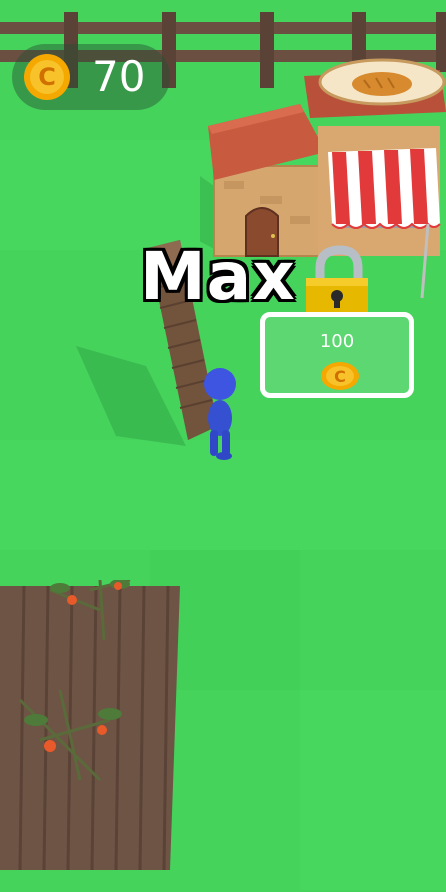 This screenshot has height=892, width=446. I want to click on player-name-label: Max, so click(218, 276).